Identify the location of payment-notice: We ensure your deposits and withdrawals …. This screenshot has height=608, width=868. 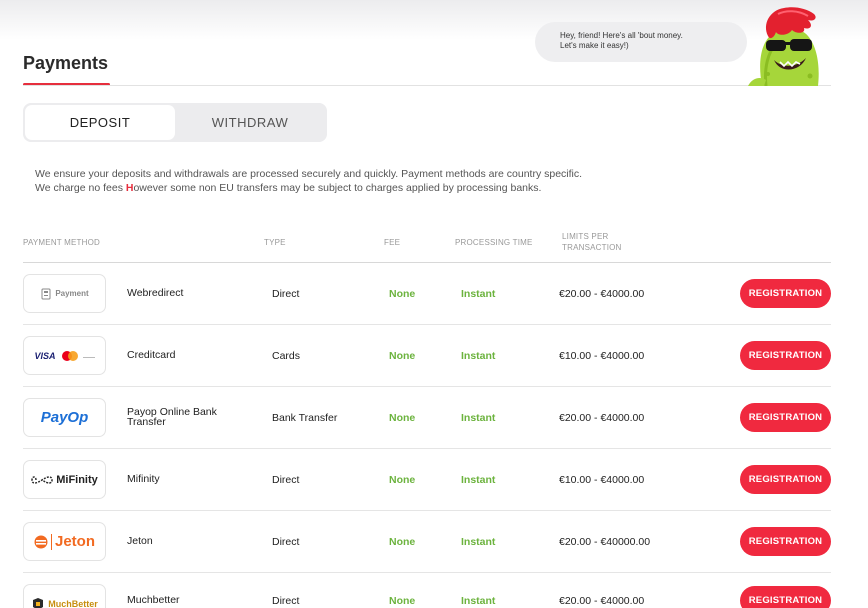
(308, 181).